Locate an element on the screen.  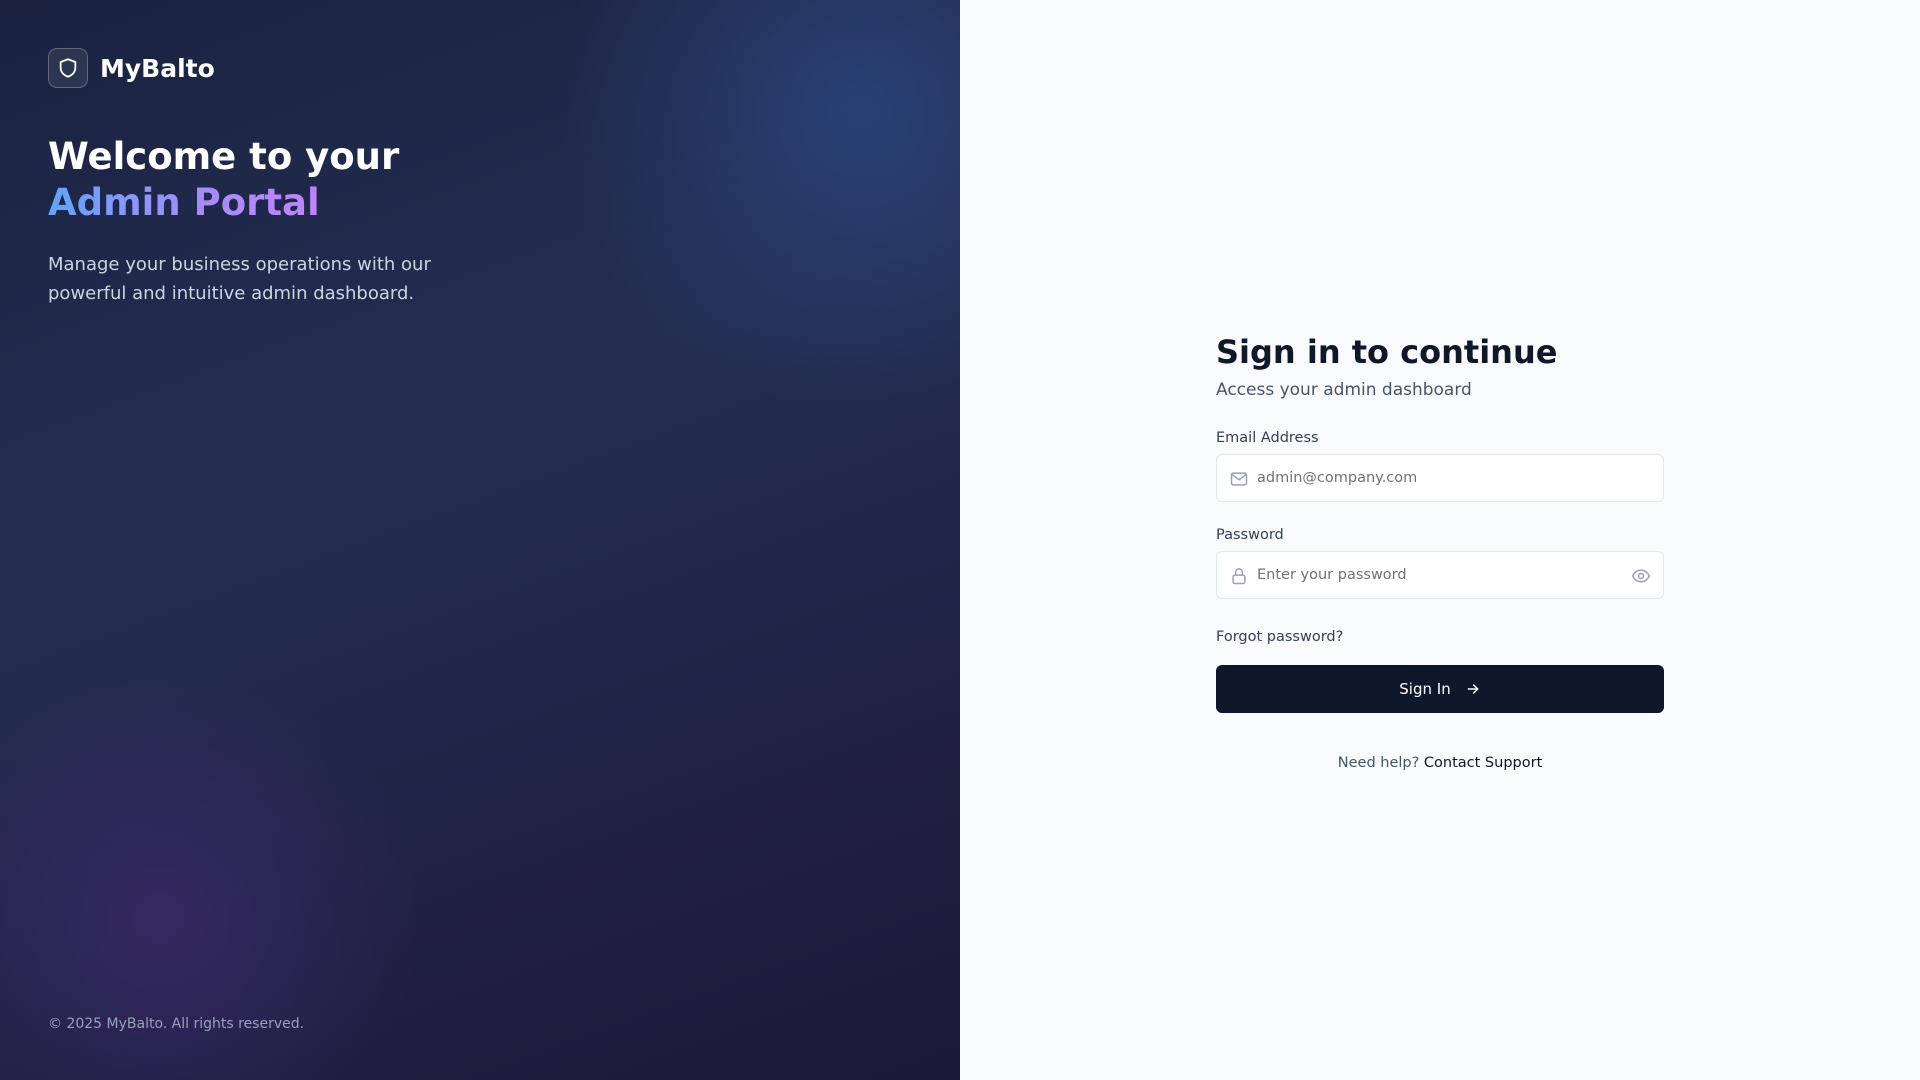
forgot-password-link: Forgot password? is located at coordinates (1279, 637).